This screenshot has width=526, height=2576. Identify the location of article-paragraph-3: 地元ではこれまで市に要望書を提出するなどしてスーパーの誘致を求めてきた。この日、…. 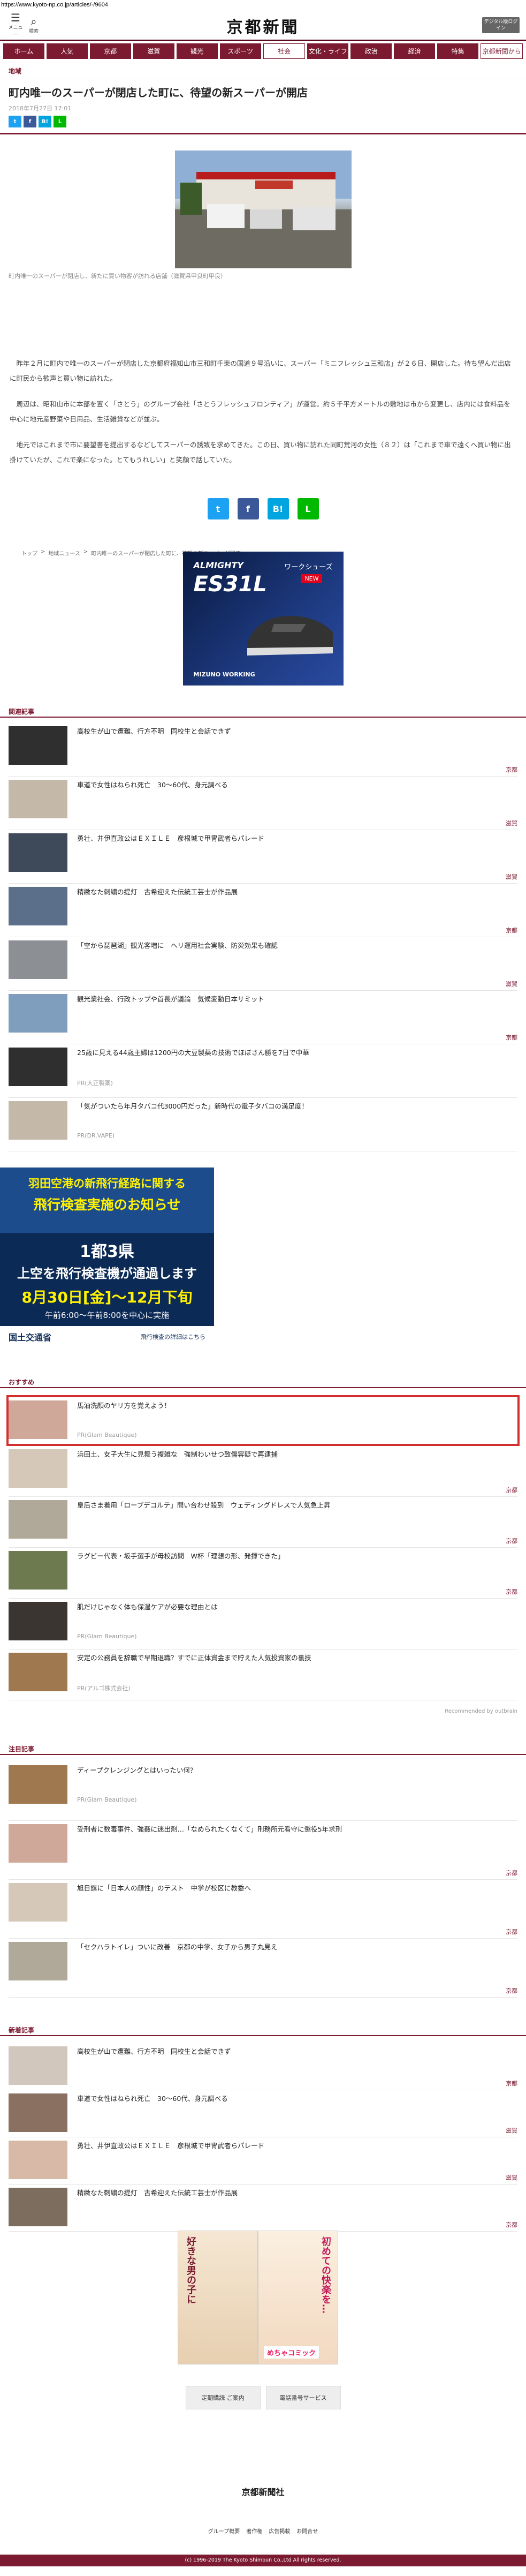
(260, 452).